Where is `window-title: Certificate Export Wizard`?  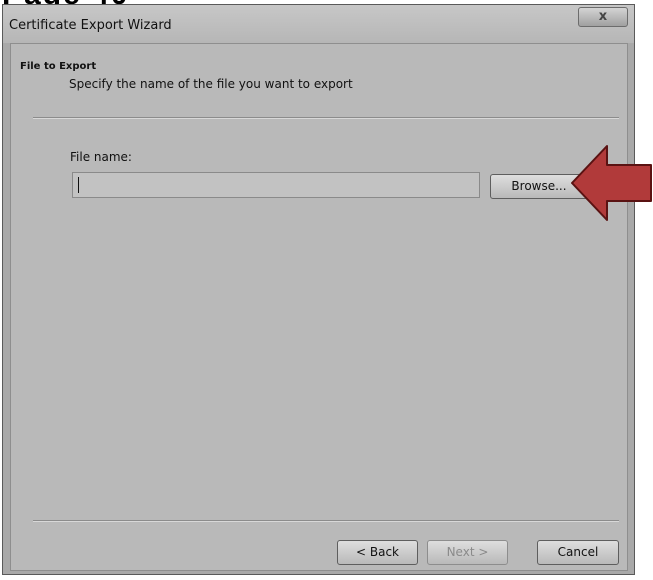 window-title: Certificate Export Wizard is located at coordinates (90, 25).